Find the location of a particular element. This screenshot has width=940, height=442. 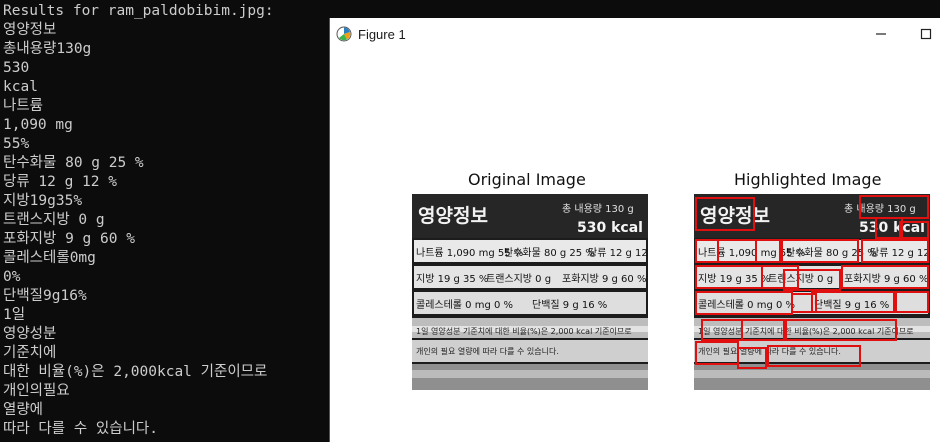

maximize-icon is located at coordinates (926, 34).